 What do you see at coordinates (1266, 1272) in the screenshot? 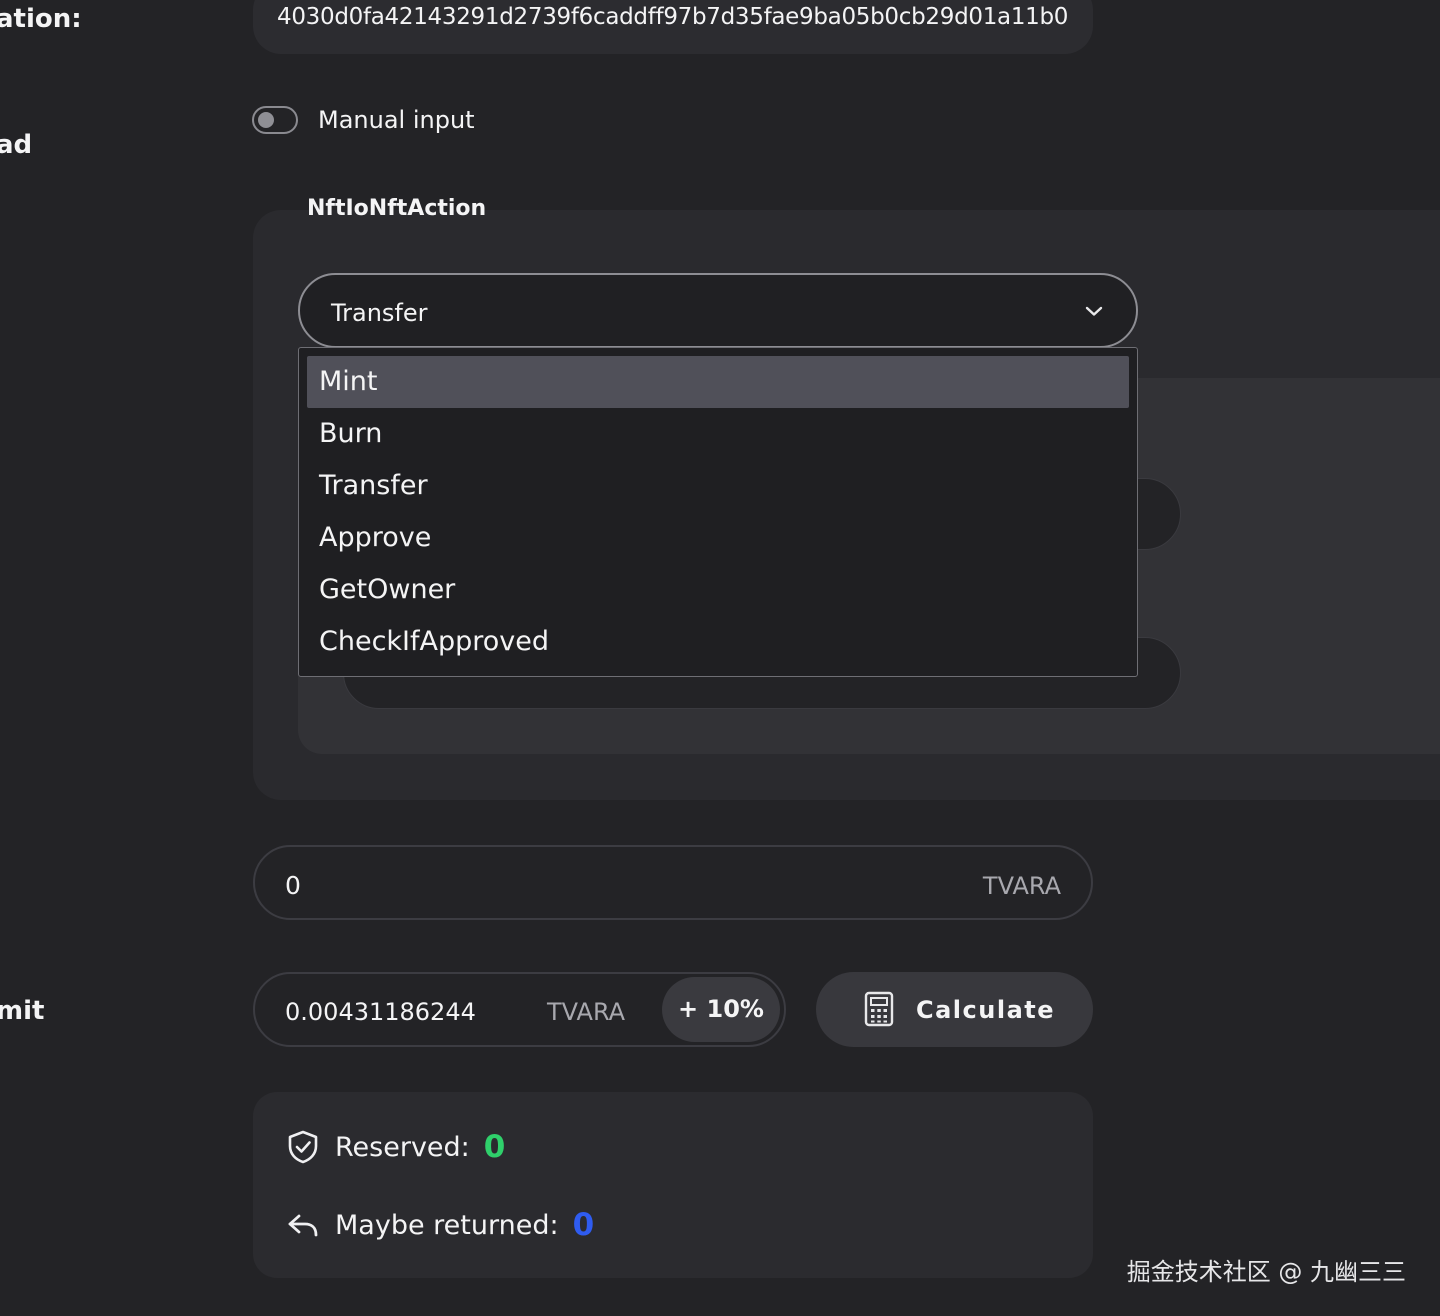
I see `watermark-text: 掘金技术社区 @ 九幽三三` at bounding box center [1266, 1272].